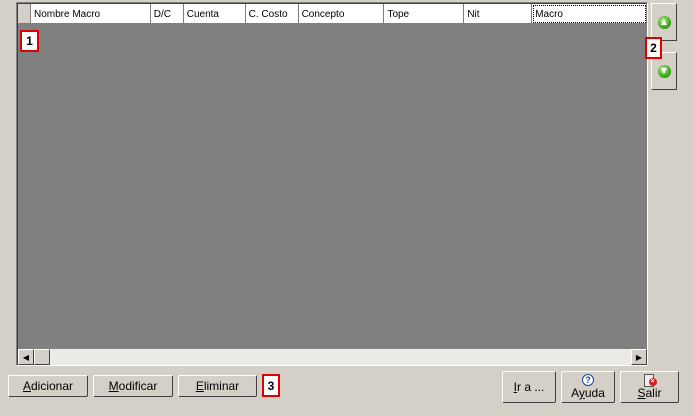 This screenshot has width=693, height=416. What do you see at coordinates (340, 357) in the screenshot?
I see `scroll-track` at bounding box center [340, 357].